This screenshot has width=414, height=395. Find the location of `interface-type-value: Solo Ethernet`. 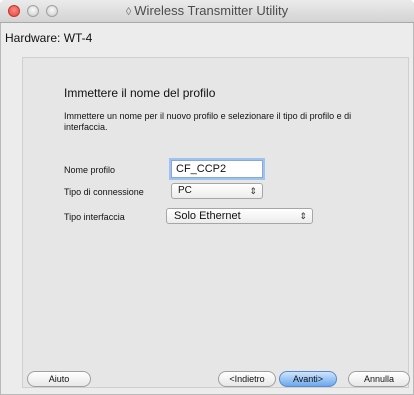

interface-type-value: Solo Ethernet is located at coordinates (207, 216).